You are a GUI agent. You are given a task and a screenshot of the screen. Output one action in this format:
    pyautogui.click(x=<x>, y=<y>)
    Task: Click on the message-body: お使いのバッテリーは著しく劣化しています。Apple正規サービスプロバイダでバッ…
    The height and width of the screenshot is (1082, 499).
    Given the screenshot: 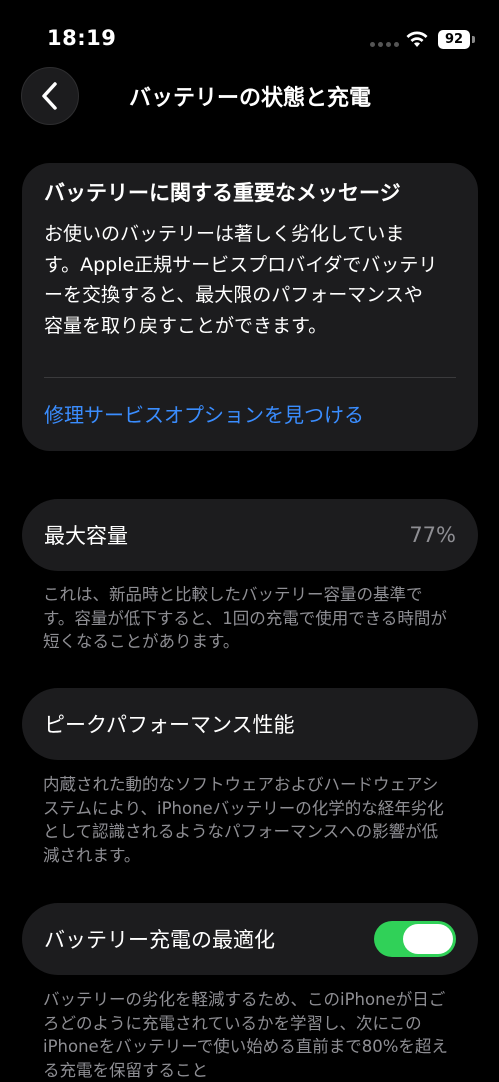 What is the action you would take?
    pyautogui.click(x=241, y=280)
    